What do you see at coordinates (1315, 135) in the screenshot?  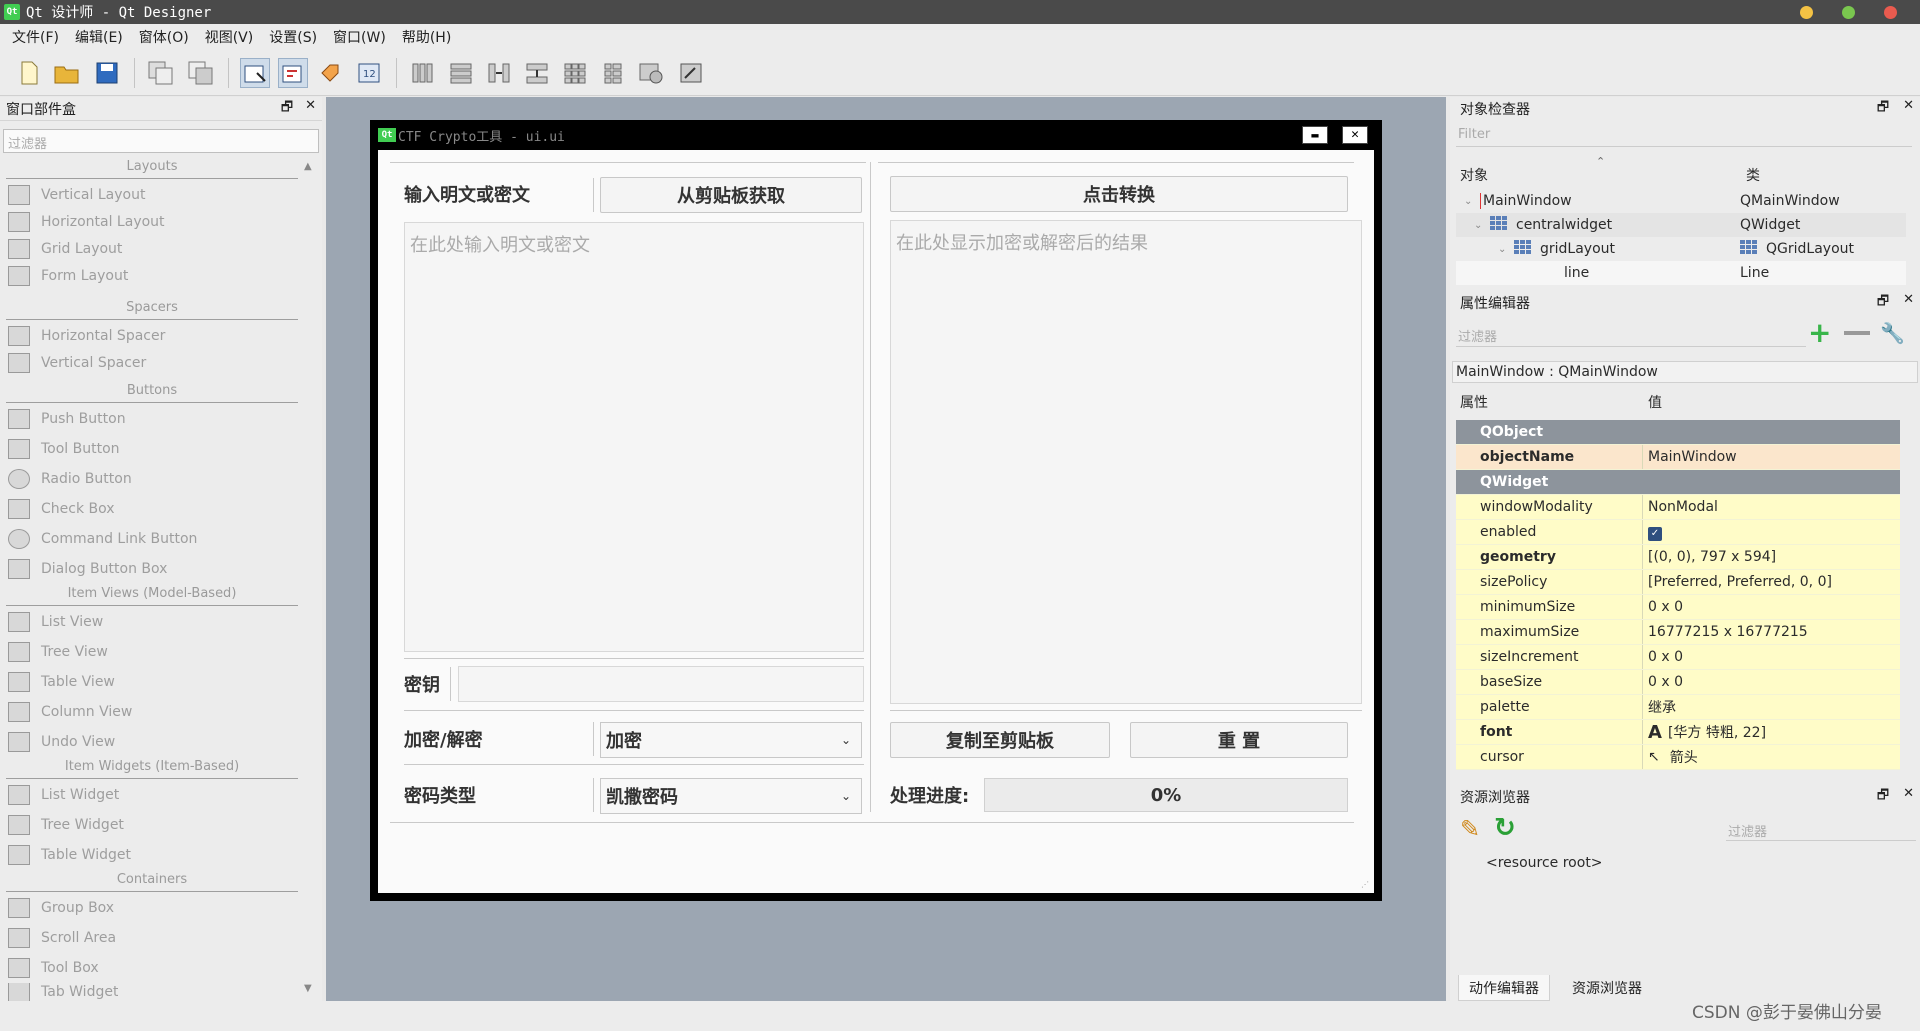 I see `form-minimize-icon: ▬` at bounding box center [1315, 135].